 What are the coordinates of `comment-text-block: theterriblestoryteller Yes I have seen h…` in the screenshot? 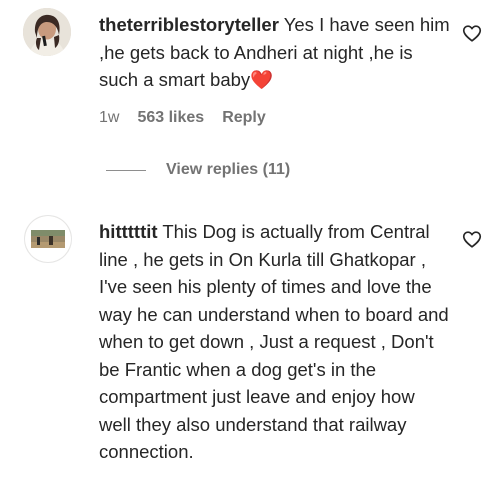 It's located at (275, 52).